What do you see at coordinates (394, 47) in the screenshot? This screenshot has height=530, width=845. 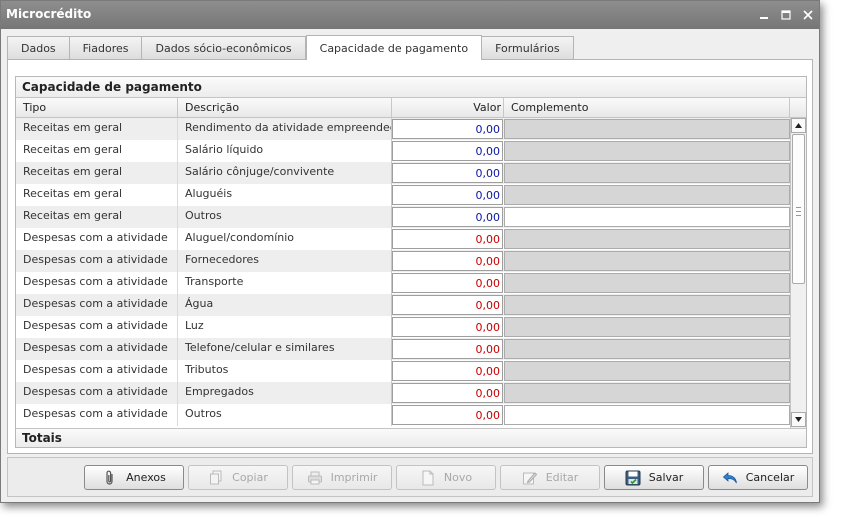 I see `tab-capacidade-de-pagamento: Capacidade de pagamento` at bounding box center [394, 47].